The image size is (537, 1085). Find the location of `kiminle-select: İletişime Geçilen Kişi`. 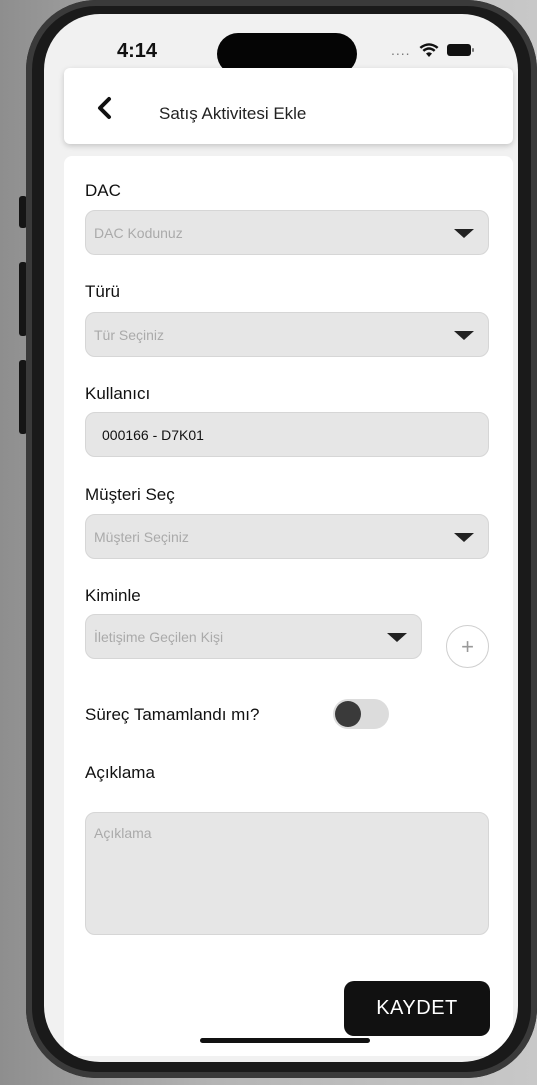

kiminle-select: İletişime Geçilen Kişi is located at coordinates (253, 636).